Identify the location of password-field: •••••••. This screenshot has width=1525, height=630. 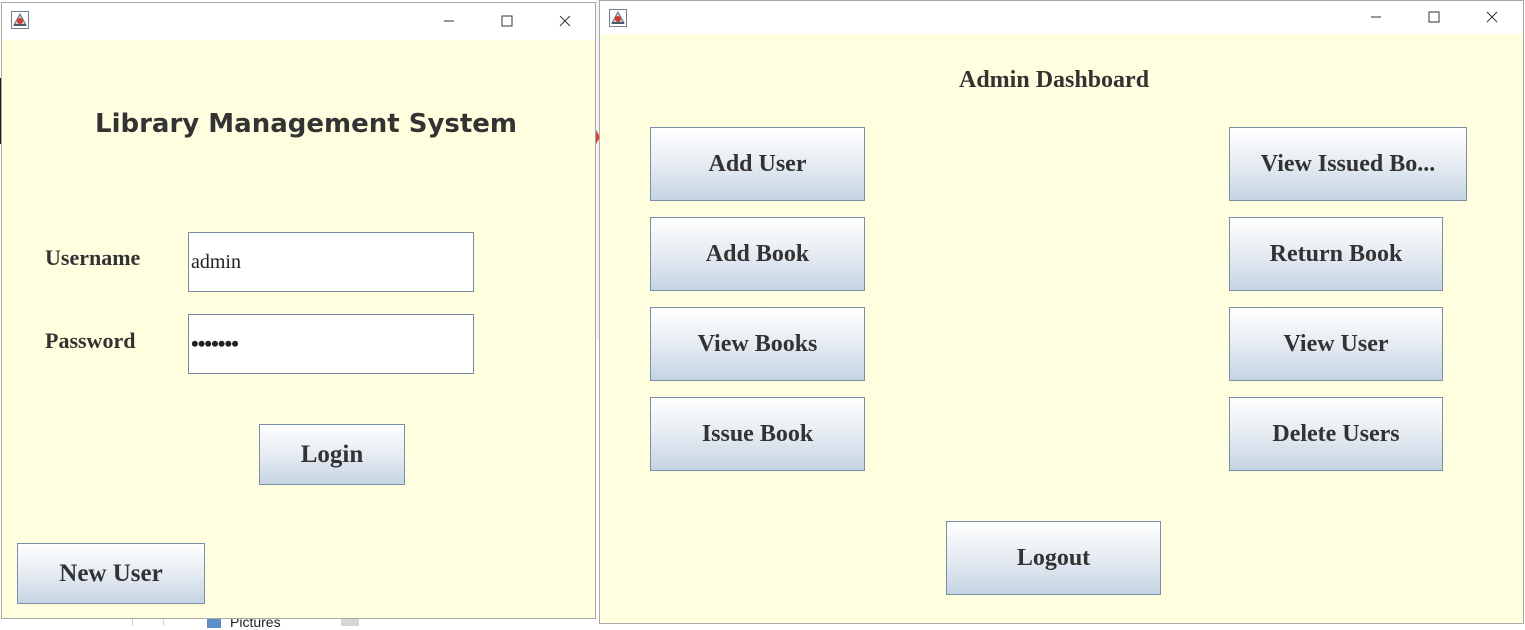
(331, 344).